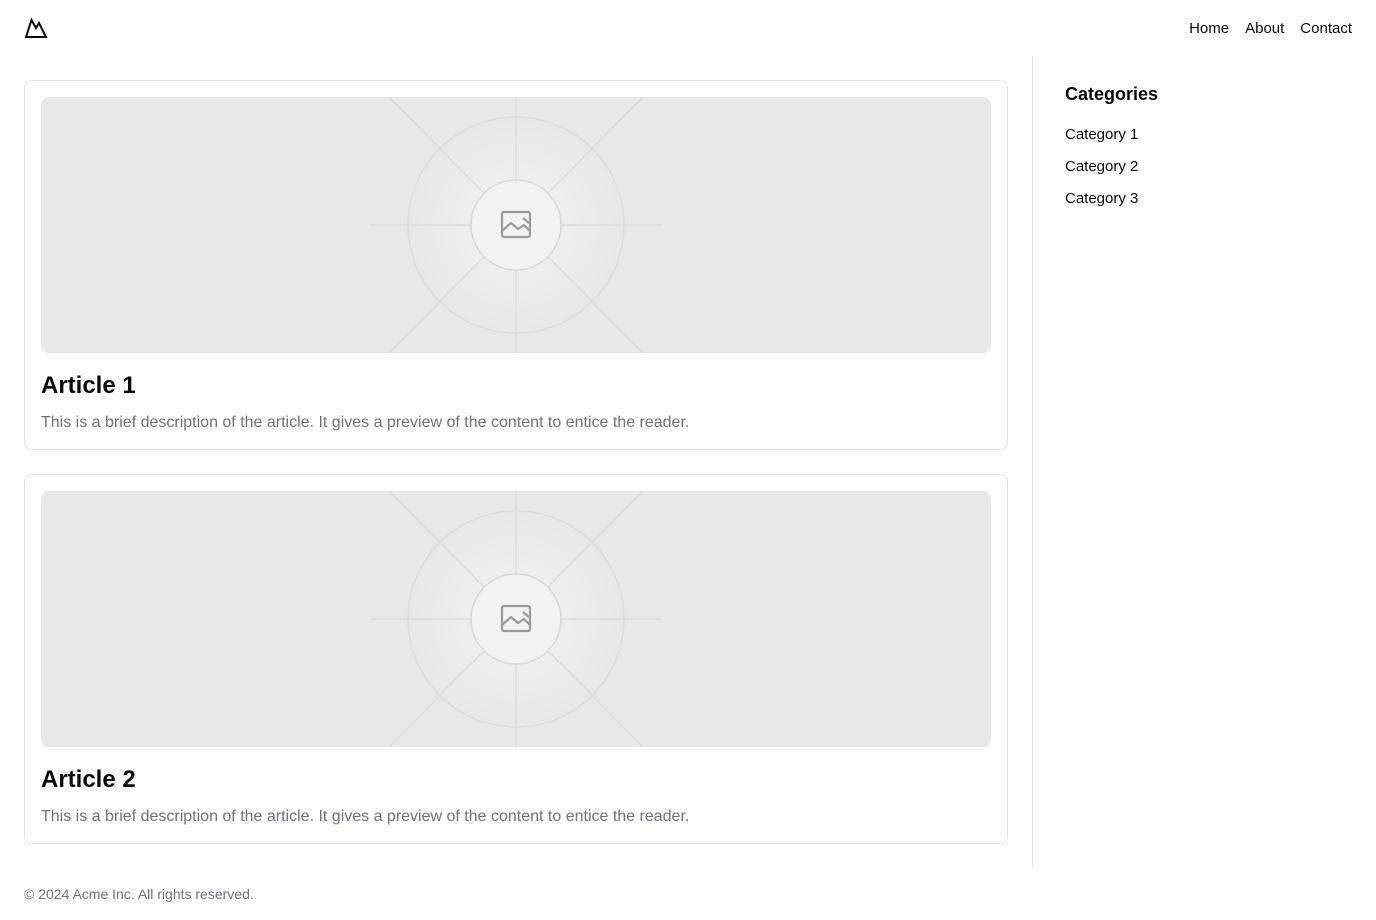 The width and height of the screenshot is (1376, 920). I want to click on category-item: Category 1, so click(1208, 141).